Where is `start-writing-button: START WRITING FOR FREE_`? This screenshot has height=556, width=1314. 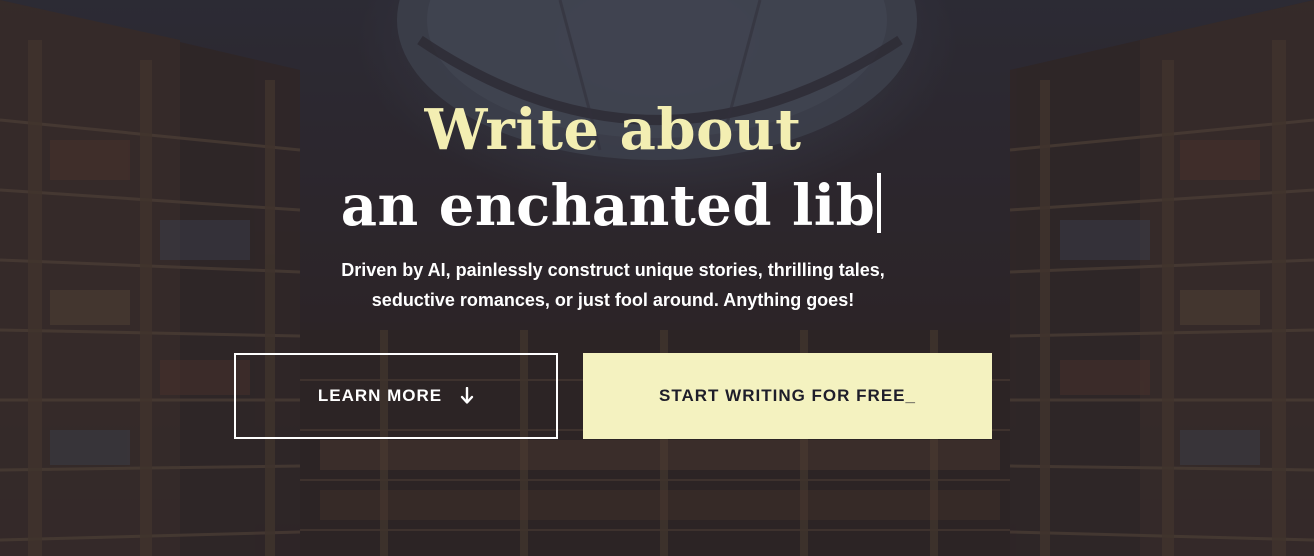
start-writing-button: START WRITING FOR FREE_ is located at coordinates (787, 396).